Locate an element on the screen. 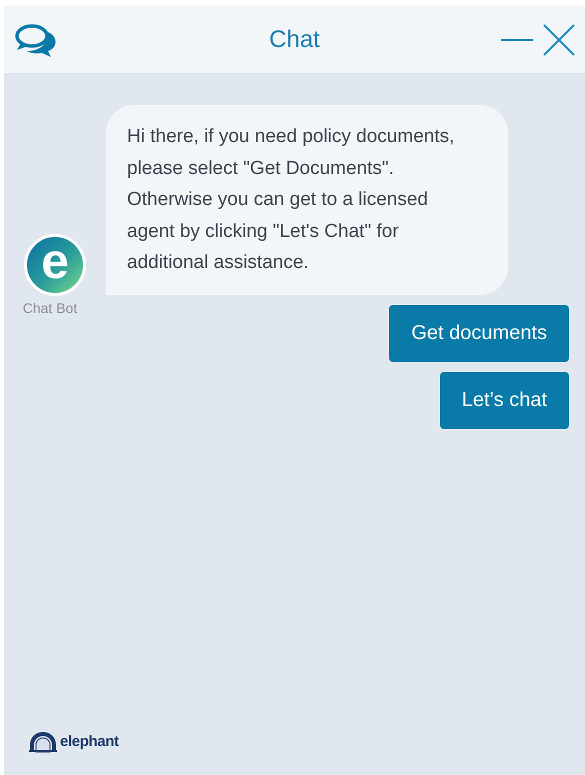 The height and width of the screenshot is (775, 585). sender-name: Chat Bot is located at coordinates (50, 308).